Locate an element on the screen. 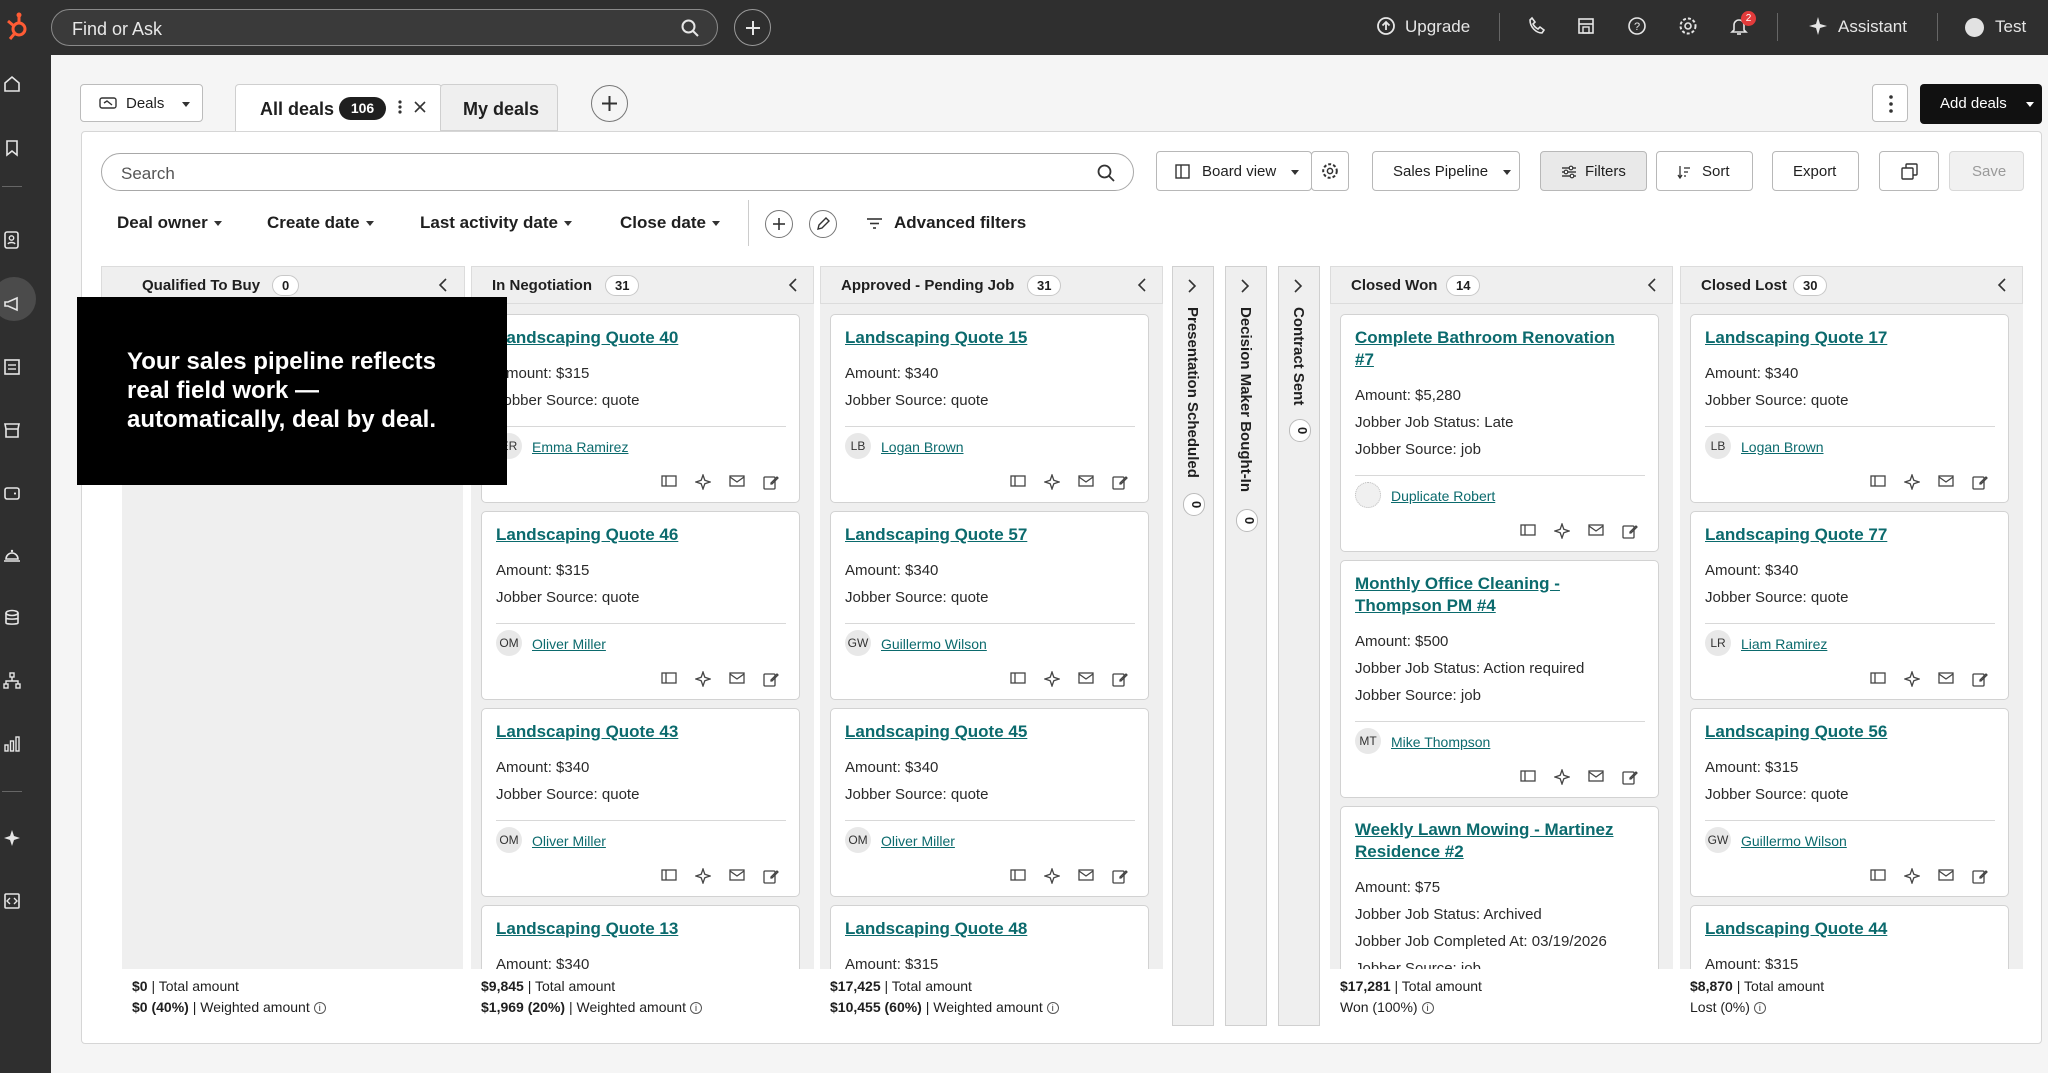 The height and width of the screenshot is (1073, 2048). marketplace-icon is located at coordinates (1586, 26).